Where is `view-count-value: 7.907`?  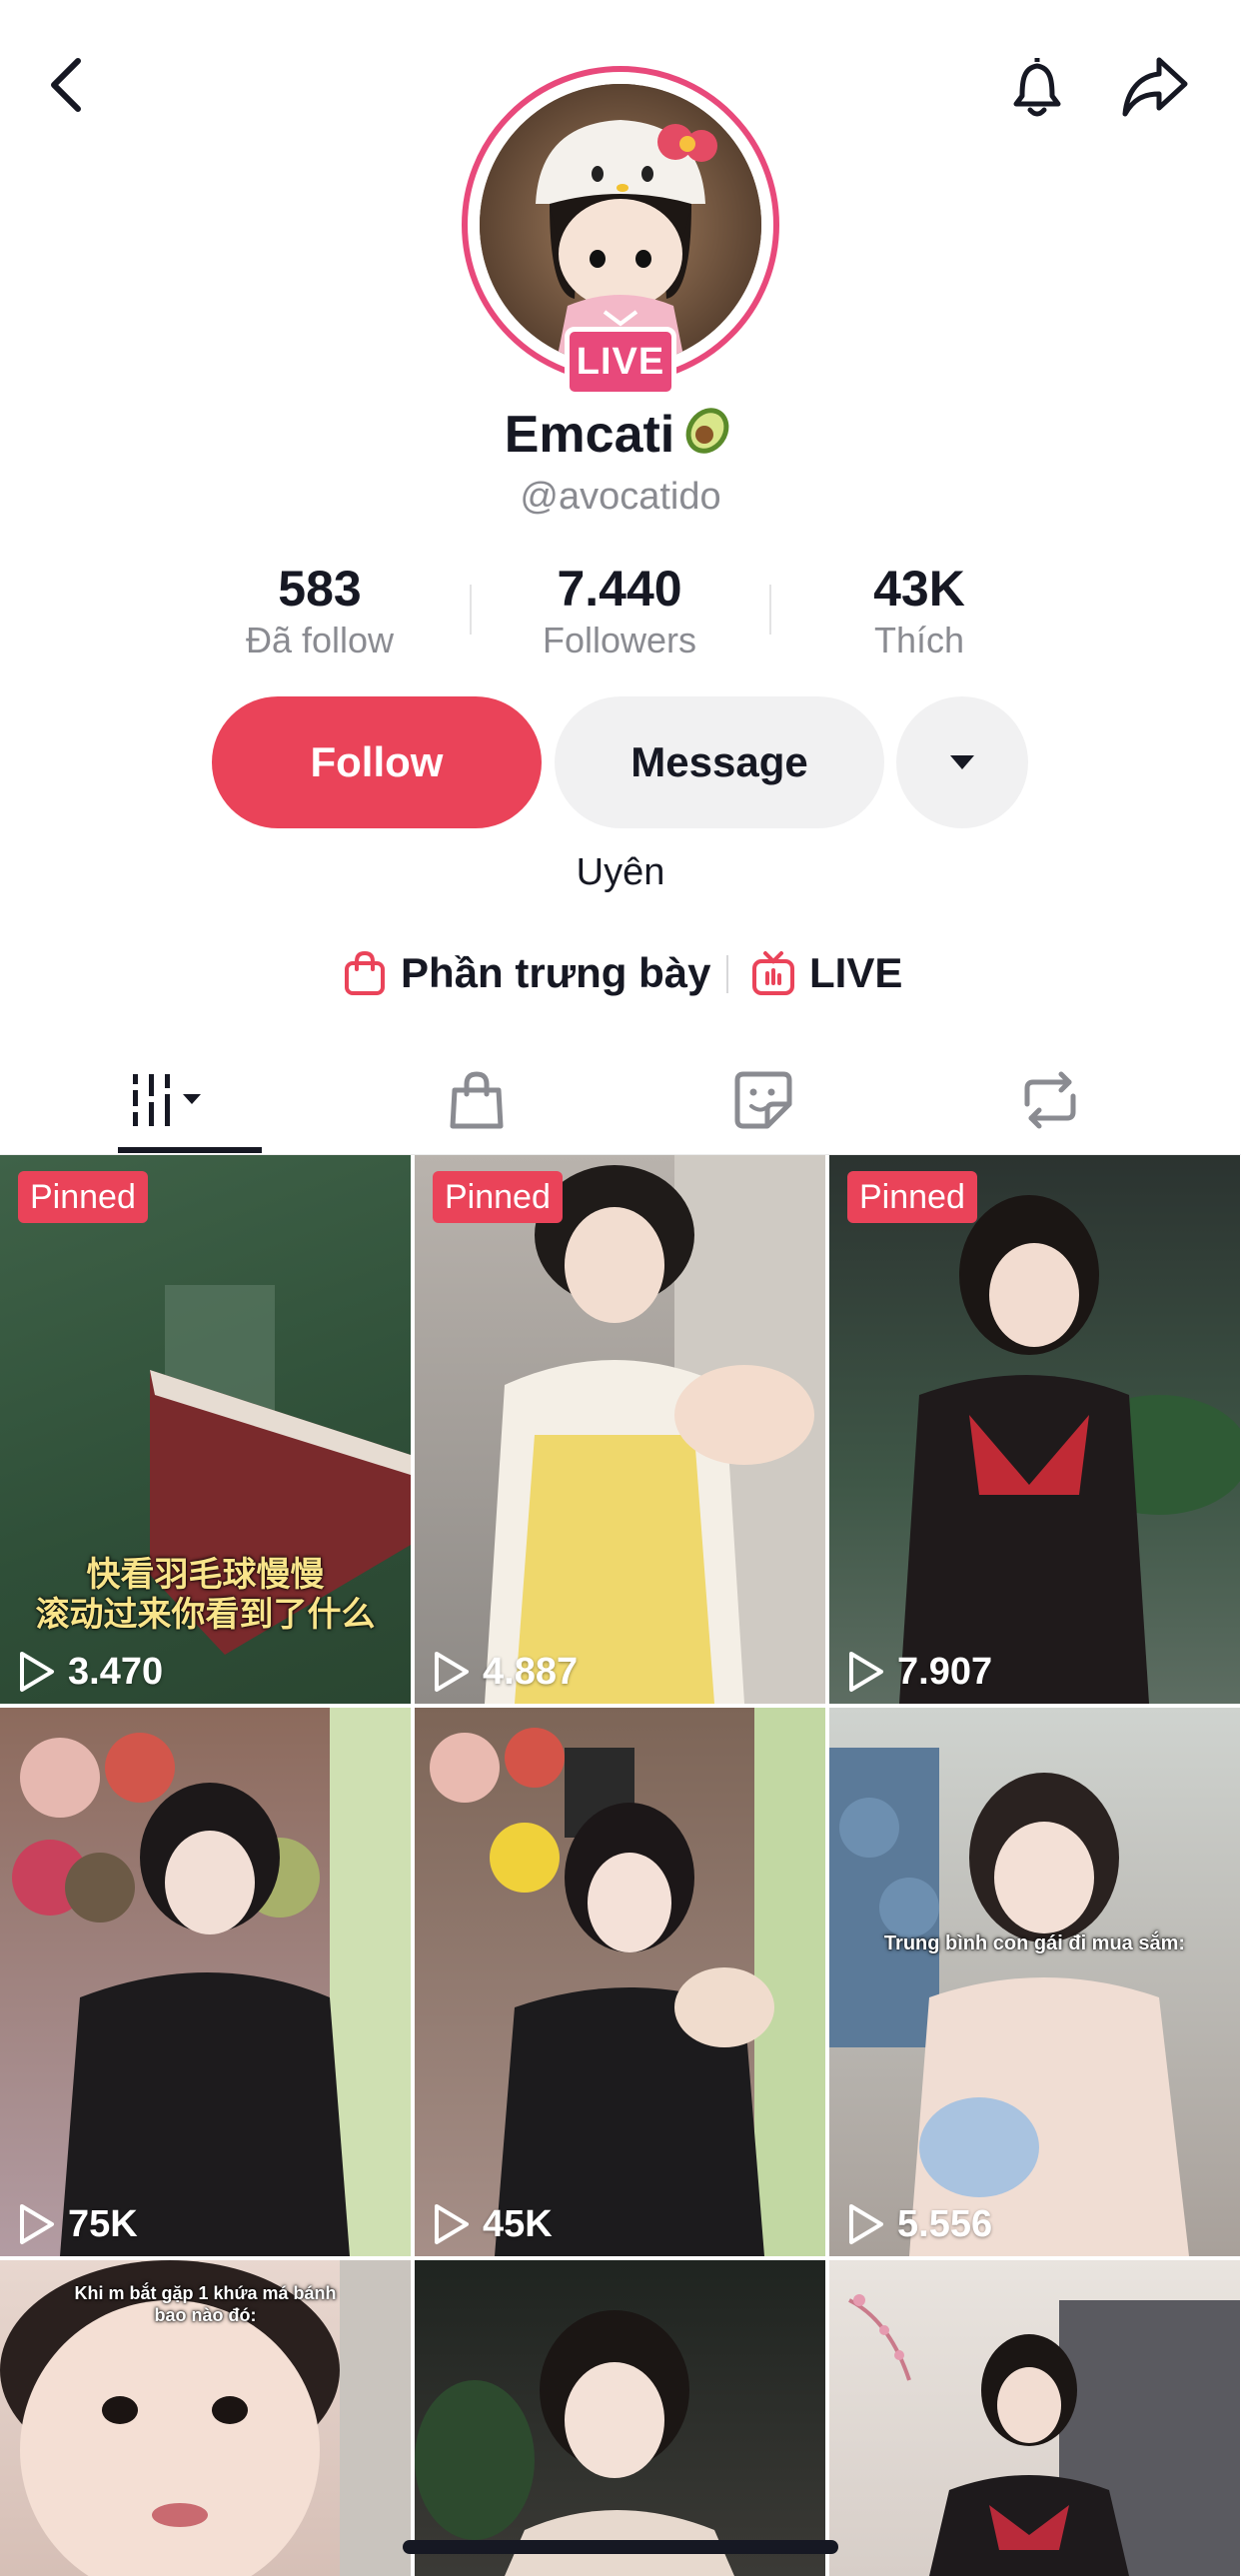
view-count-value: 7.907 is located at coordinates (945, 1671).